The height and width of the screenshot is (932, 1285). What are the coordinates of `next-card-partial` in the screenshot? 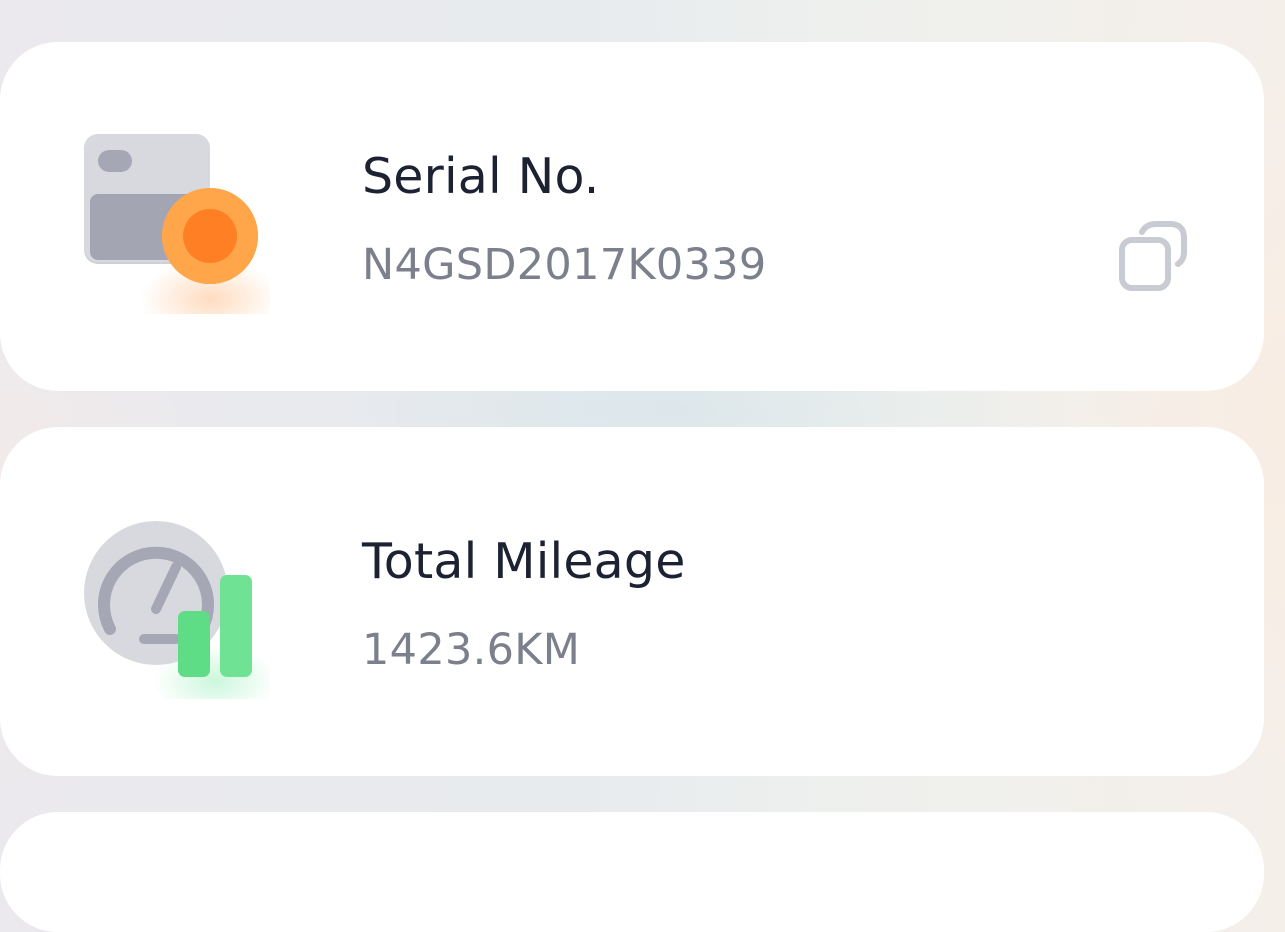 It's located at (632, 872).